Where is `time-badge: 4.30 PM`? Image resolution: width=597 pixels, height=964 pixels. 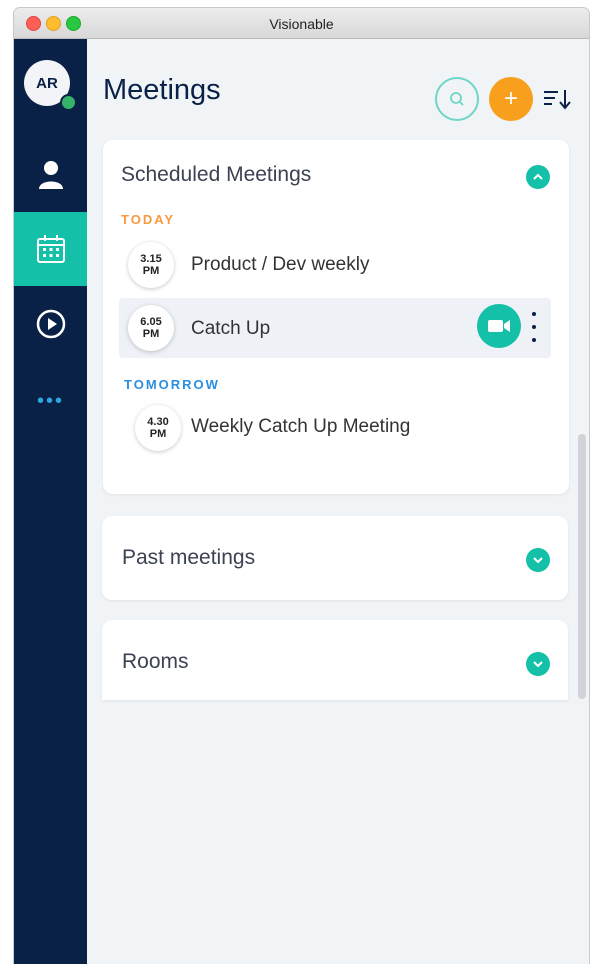 time-badge: 4.30 PM is located at coordinates (158, 428).